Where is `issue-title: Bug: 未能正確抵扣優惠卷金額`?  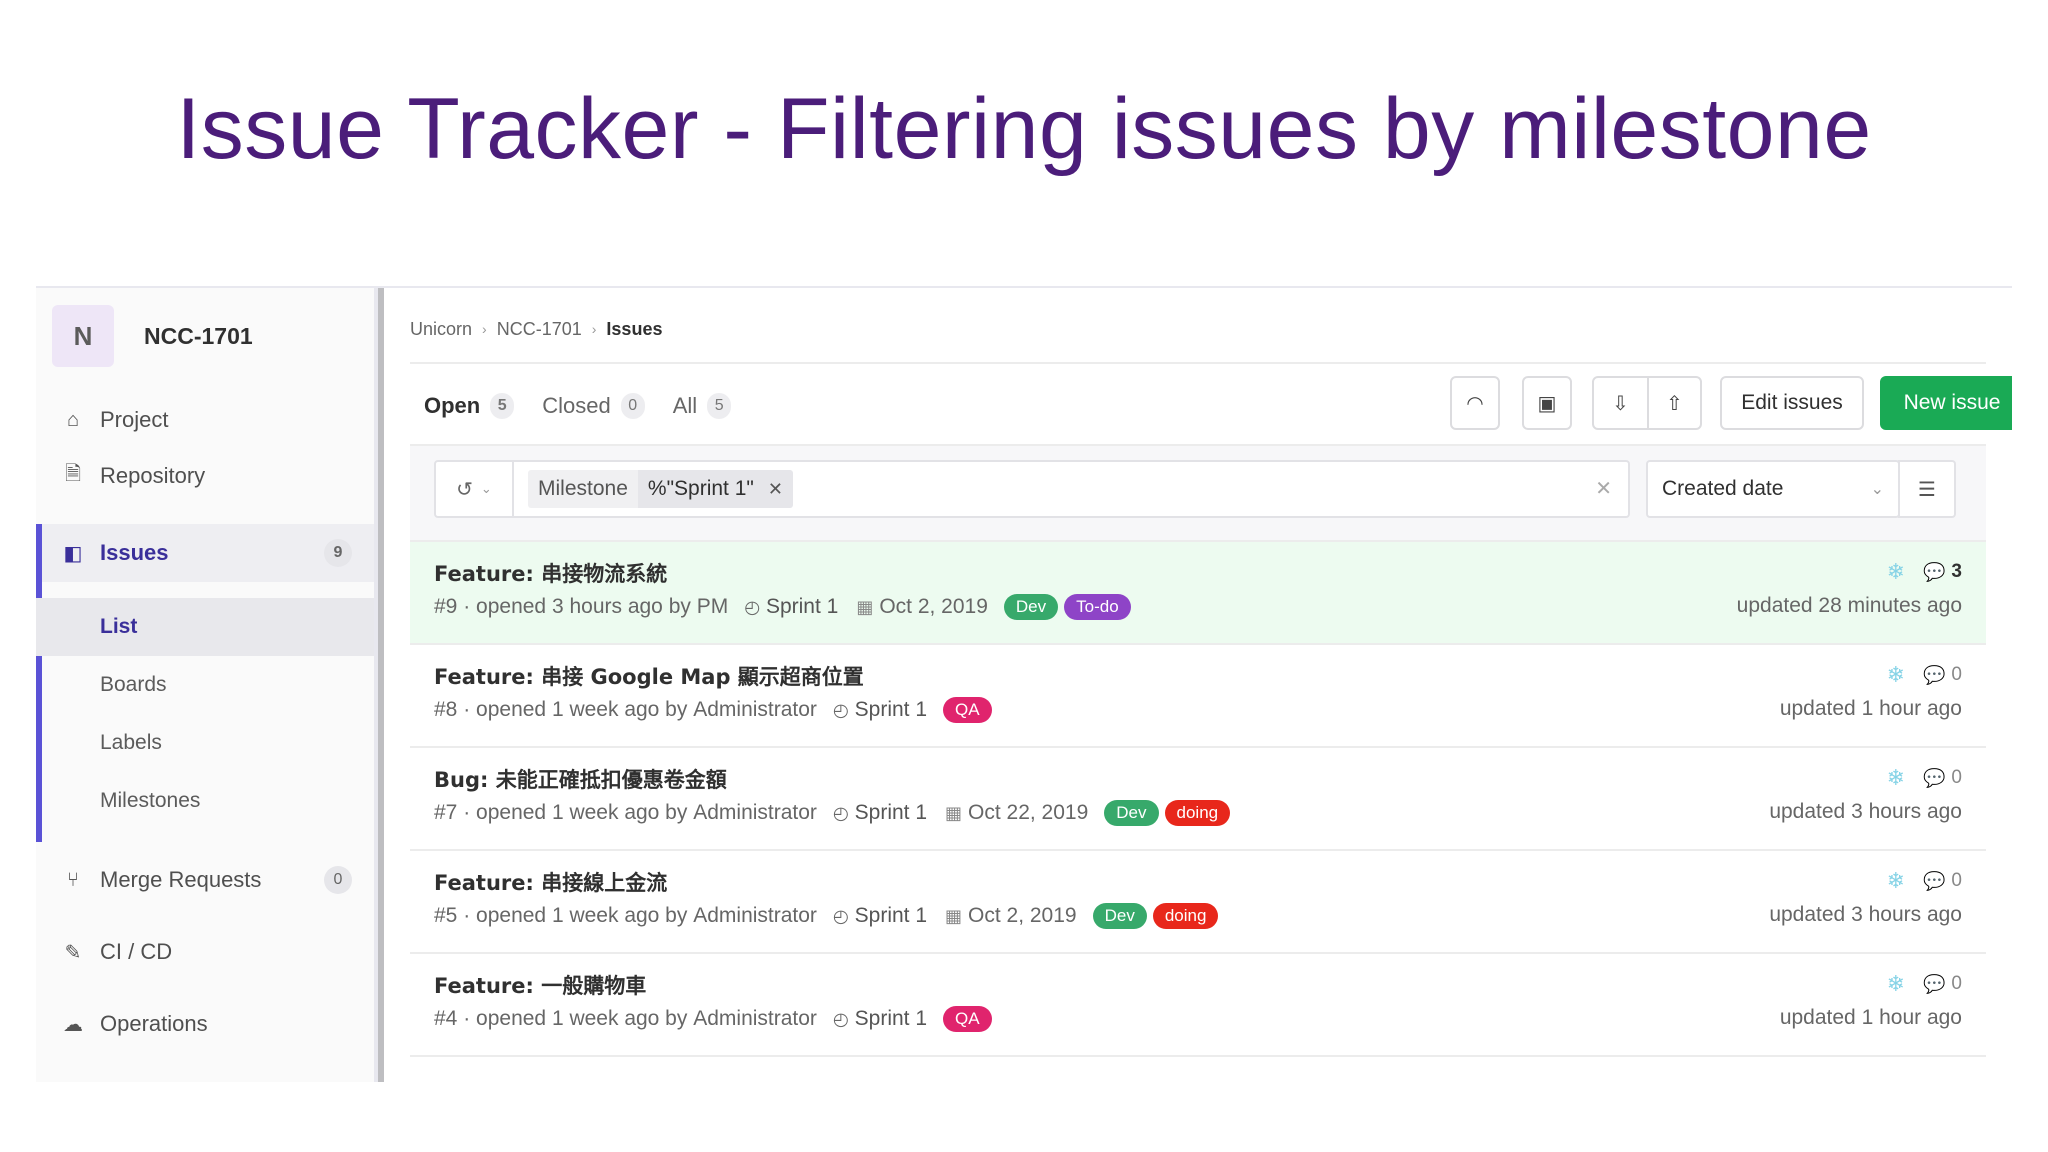
issue-title: Bug: 未能正確抵扣優惠卷金額 is located at coordinates (580, 779).